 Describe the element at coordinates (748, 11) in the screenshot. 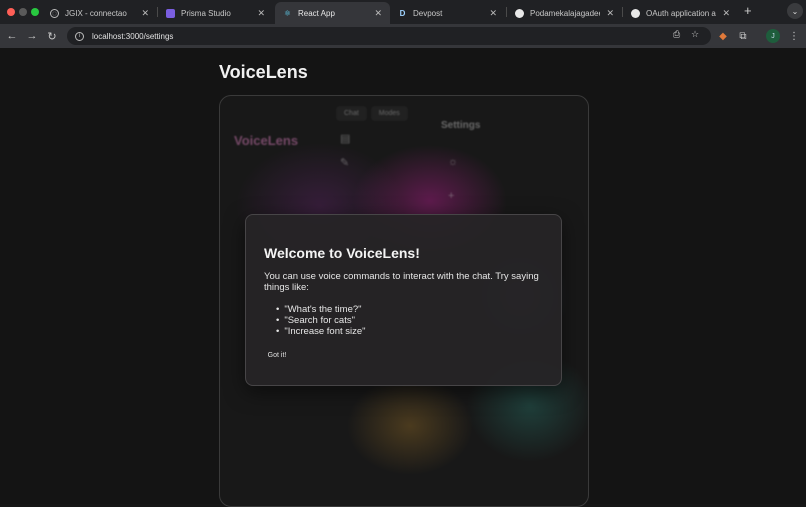

I see `new-tab-button: +` at that location.